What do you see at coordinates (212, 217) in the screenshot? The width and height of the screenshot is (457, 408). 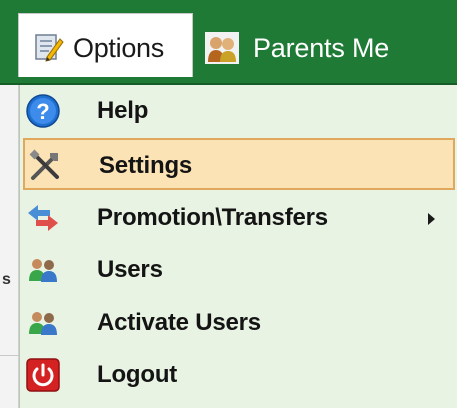 I see `menu-item-label: Promotion\Transfers` at bounding box center [212, 217].